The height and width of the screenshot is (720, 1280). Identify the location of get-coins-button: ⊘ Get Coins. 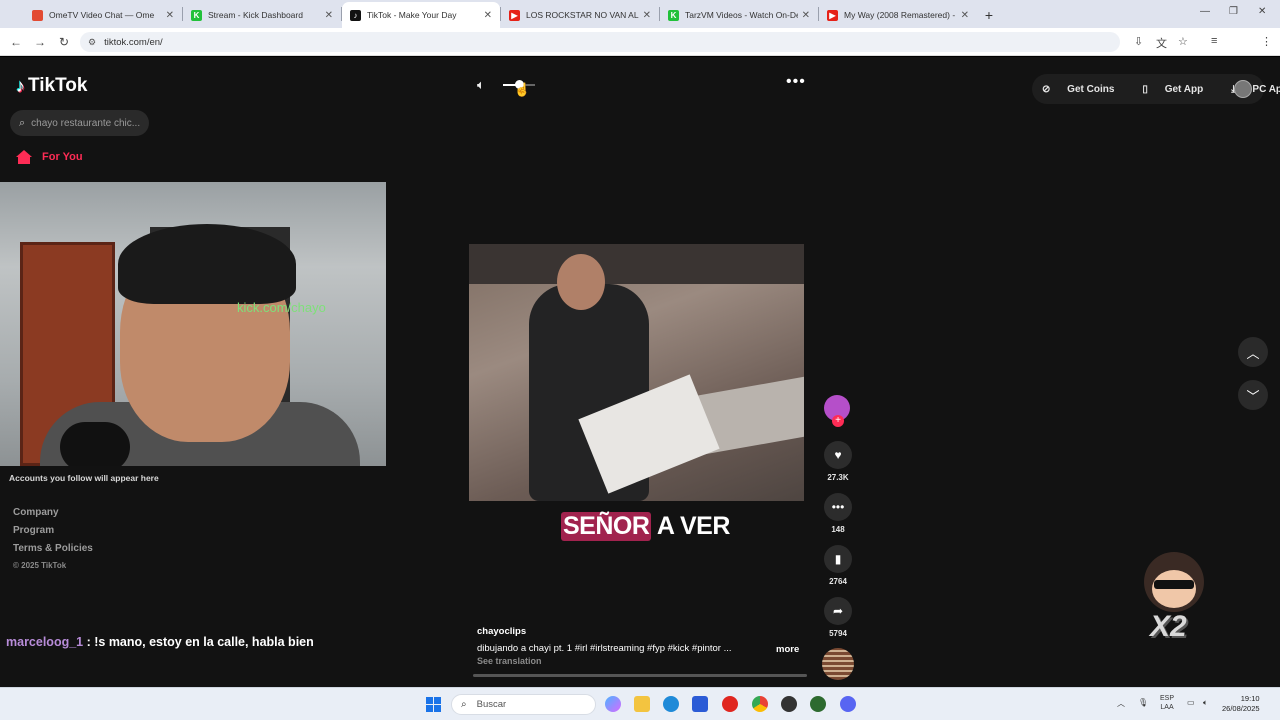
(1085, 89).